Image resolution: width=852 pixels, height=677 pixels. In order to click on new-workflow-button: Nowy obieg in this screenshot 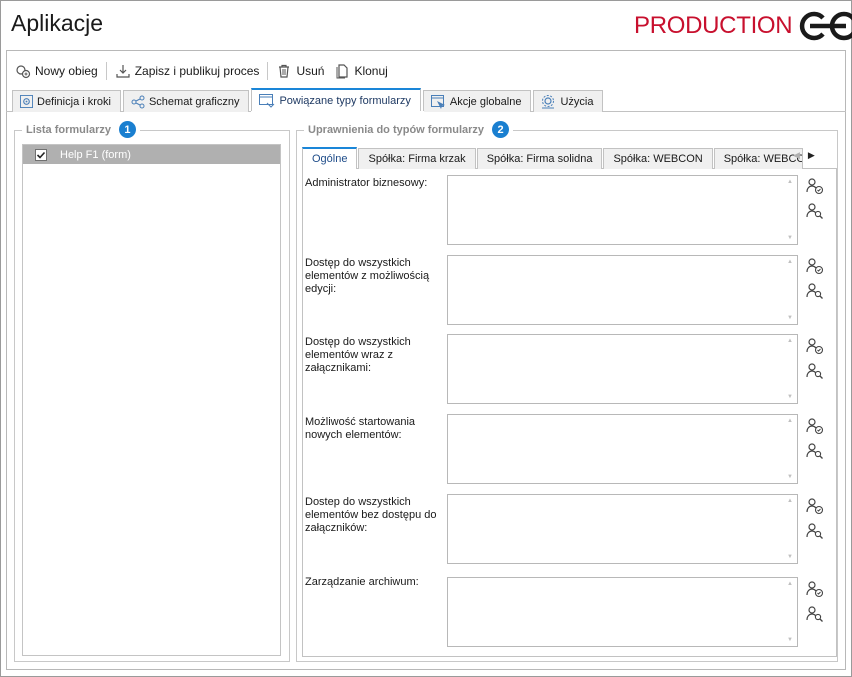, I will do `click(56, 71)`.